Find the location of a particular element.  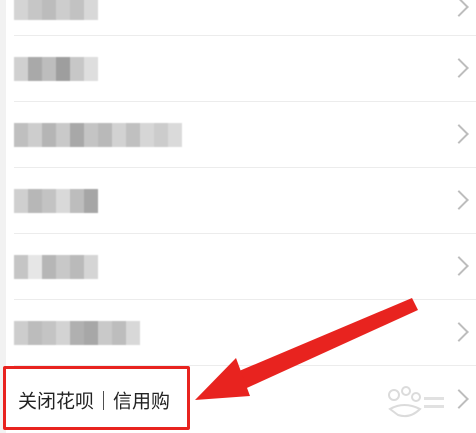

annotation-arrow-icon is located at coordinates (306, 349).